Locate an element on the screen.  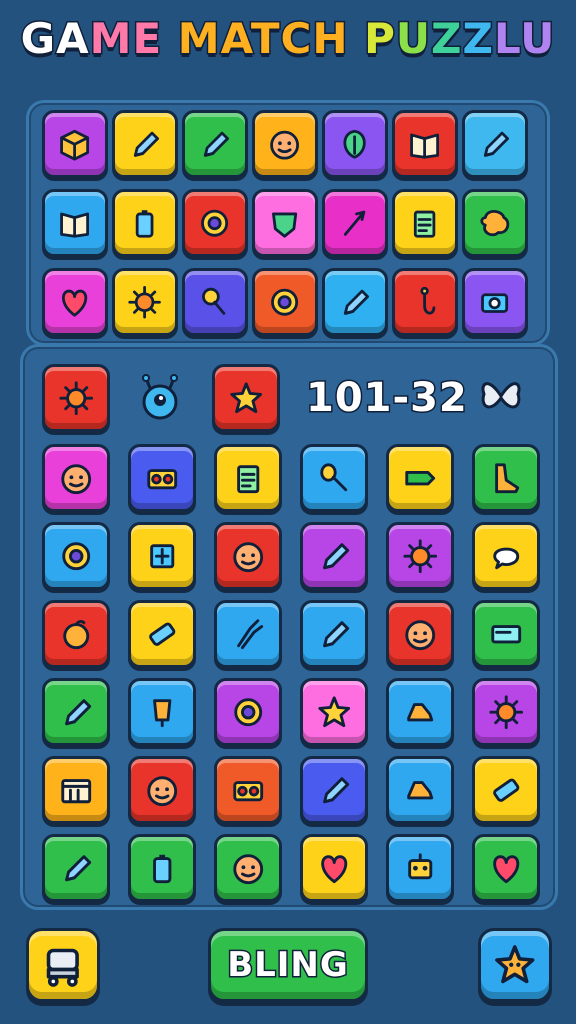
star-icon is located at coordinates (246, 398).